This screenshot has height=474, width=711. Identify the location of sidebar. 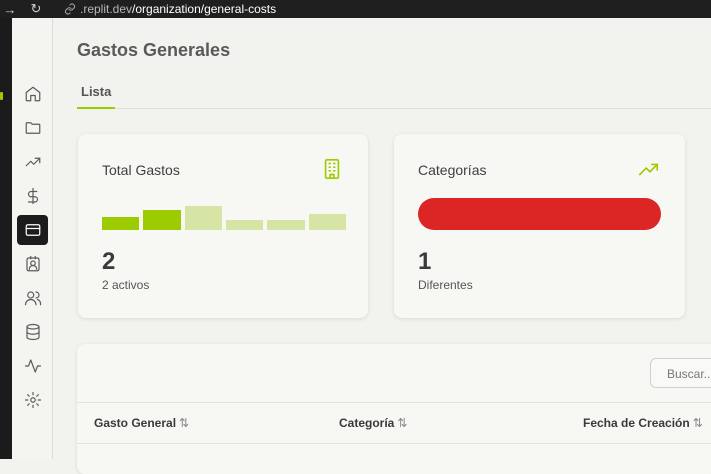
(32, 238).